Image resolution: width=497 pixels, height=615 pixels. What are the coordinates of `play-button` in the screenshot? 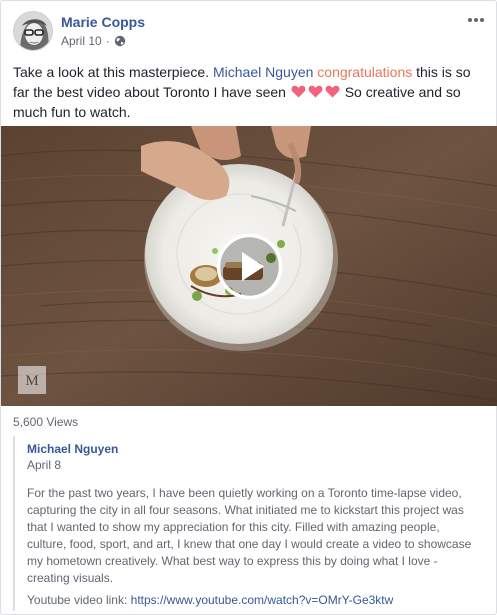 It's located at (249, 266).